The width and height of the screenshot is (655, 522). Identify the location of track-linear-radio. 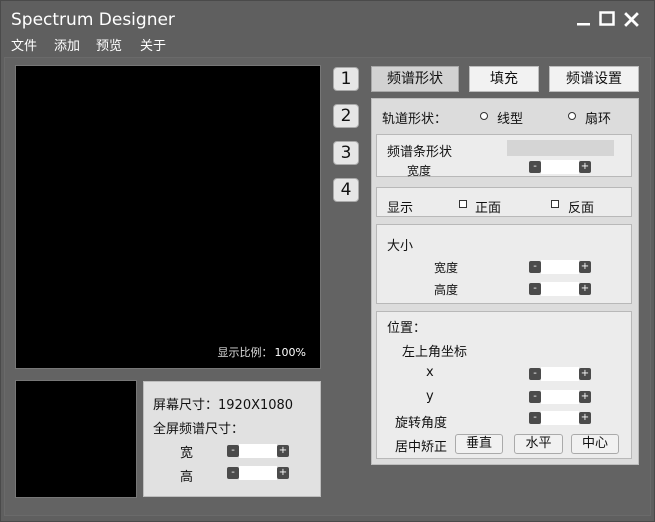
(484, 116).